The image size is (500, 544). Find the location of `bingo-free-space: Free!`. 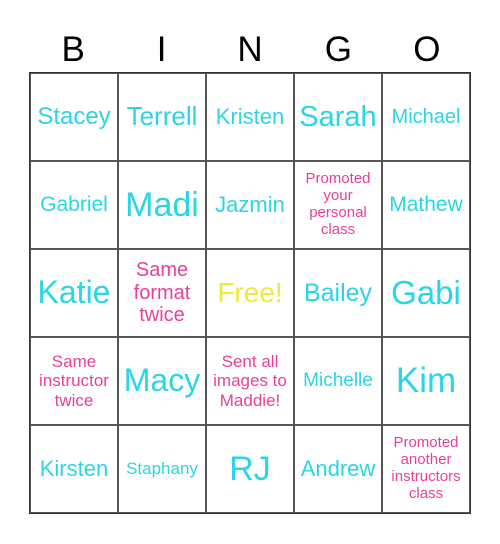

bingo-free-space: Free! is located at coordinates (250, 293).